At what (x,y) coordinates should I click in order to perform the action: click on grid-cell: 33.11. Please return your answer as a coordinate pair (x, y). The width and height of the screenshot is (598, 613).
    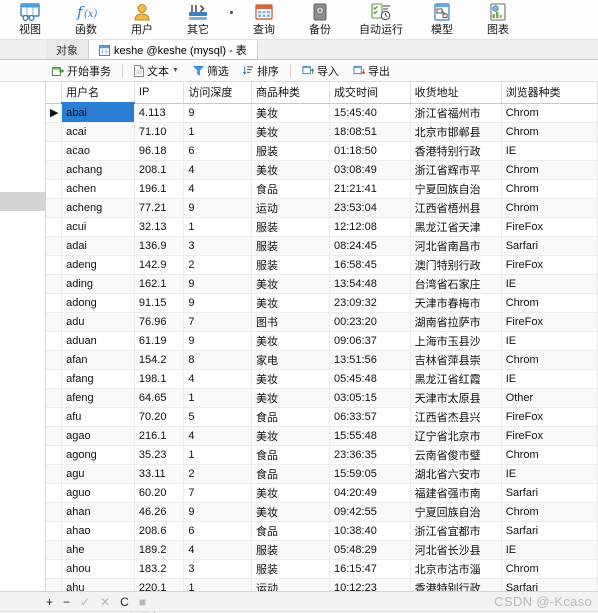
    Looking at the image, I should click on (159, 474).